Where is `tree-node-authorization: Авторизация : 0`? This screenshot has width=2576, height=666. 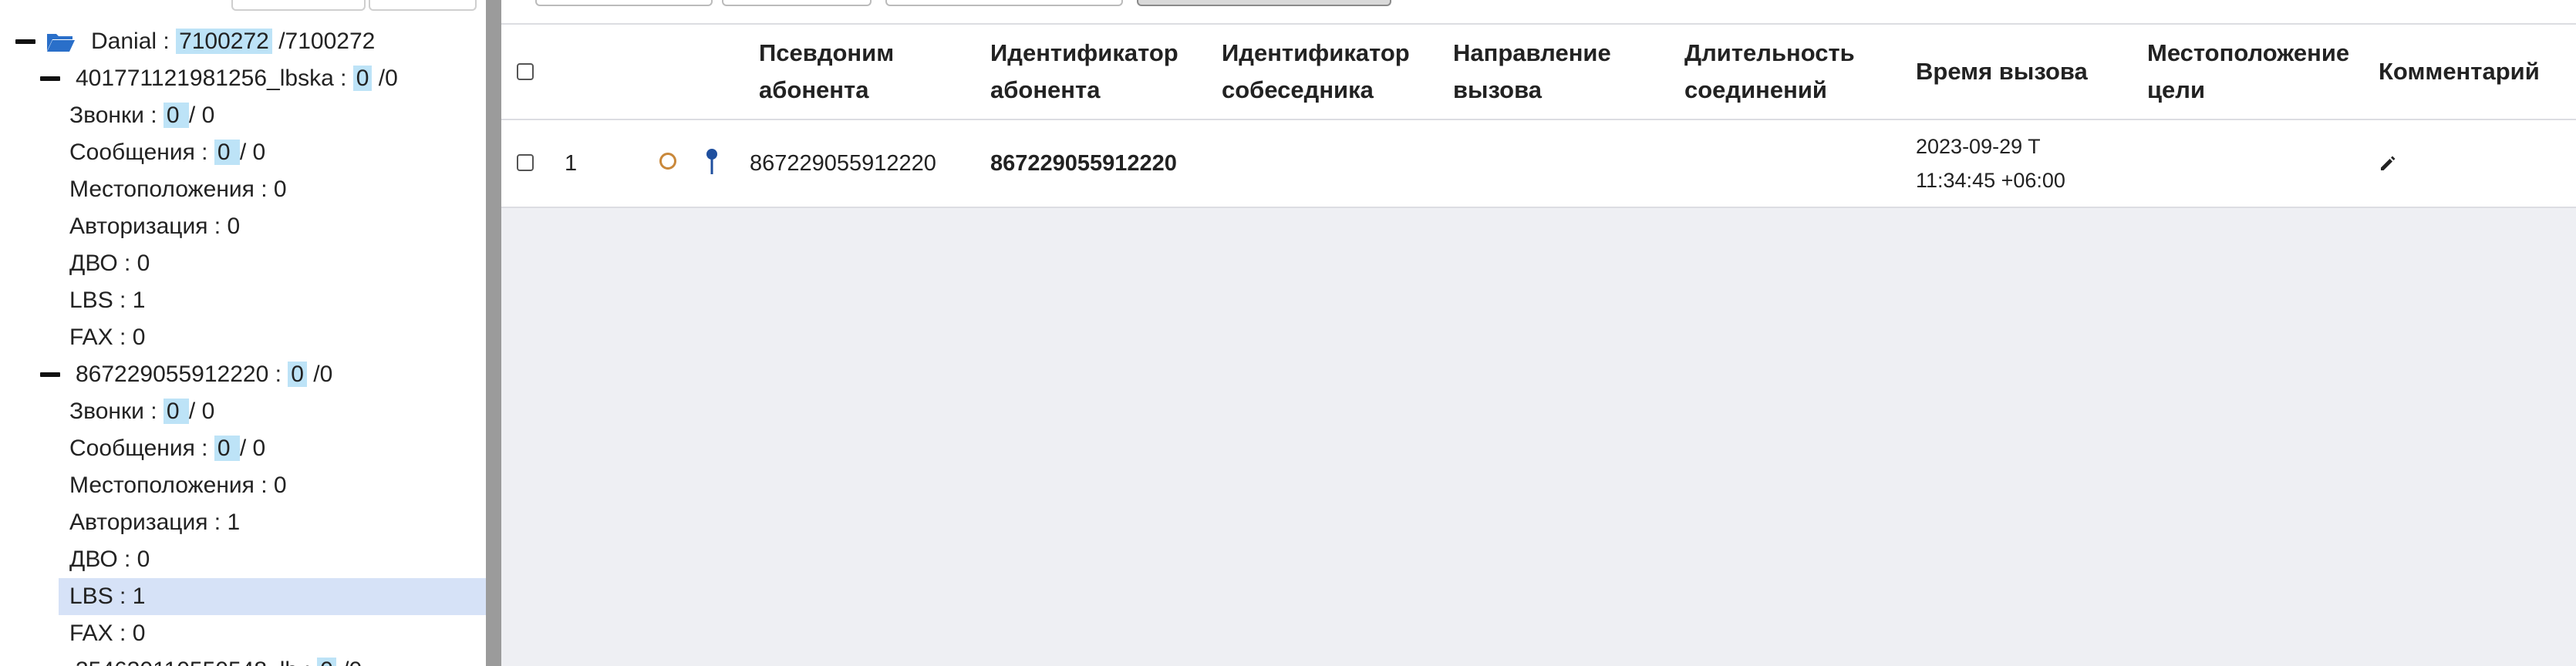
tree-node-authorization: Авторизация : 0 is located at coordinates (243, 227).